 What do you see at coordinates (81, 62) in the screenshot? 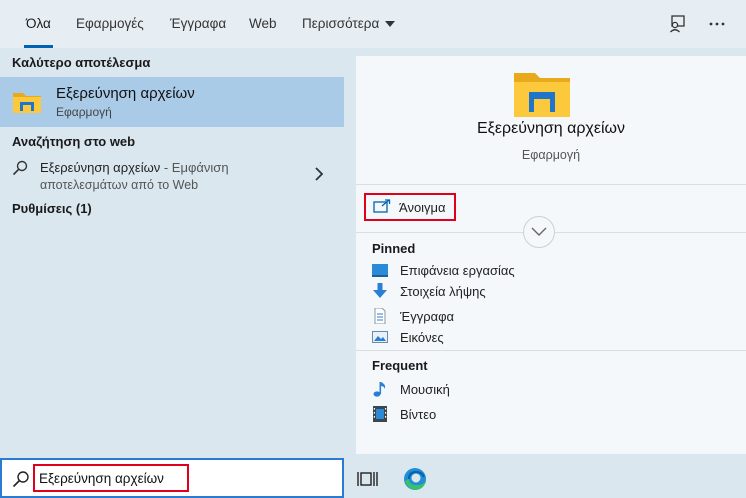
I see `best-match-heading: Καλύτερο αποτέλεσμα` at bounding box center [81, 62].